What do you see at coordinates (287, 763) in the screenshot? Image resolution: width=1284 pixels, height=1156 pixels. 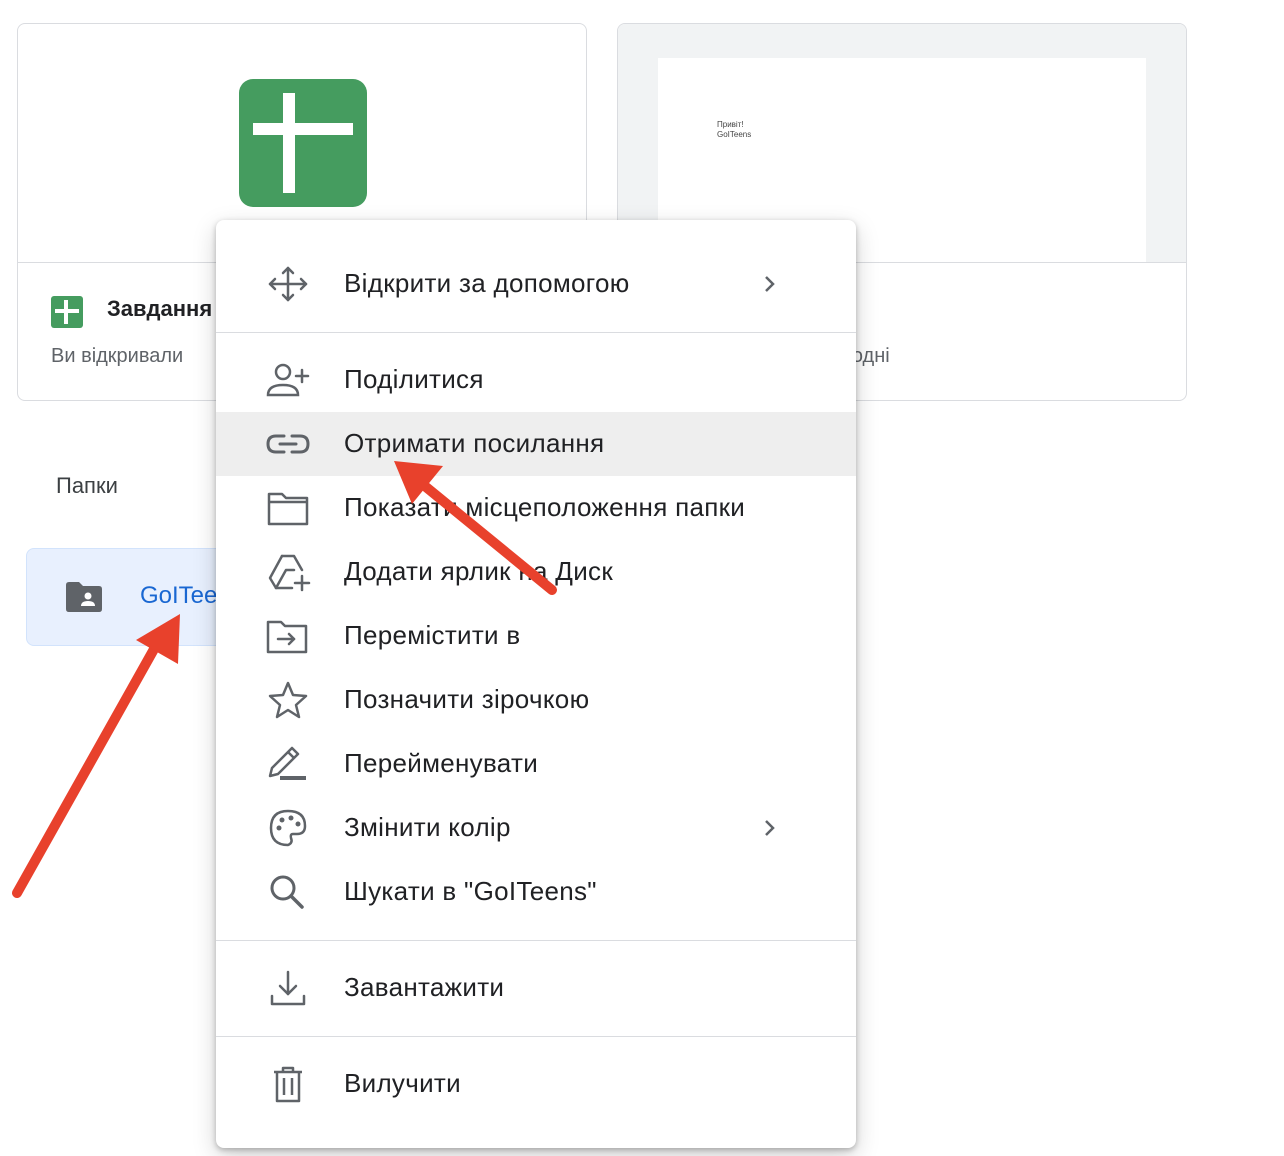 I see `rename-pencil-icon` at bounding box center [287, 763].